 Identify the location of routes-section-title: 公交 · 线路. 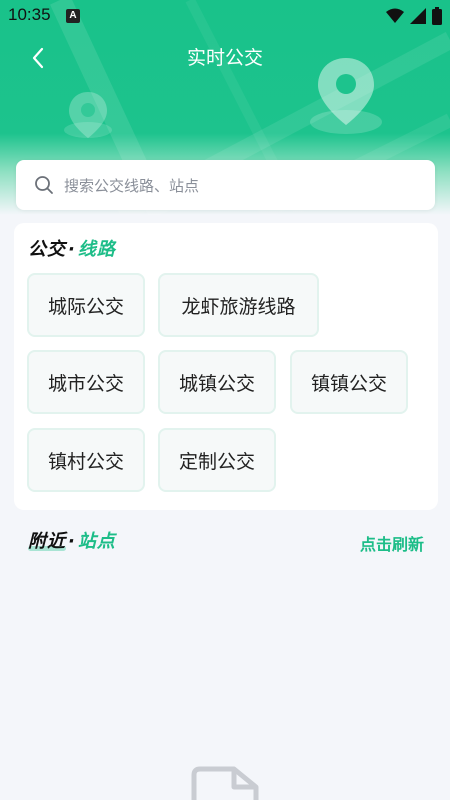
(72, 248).